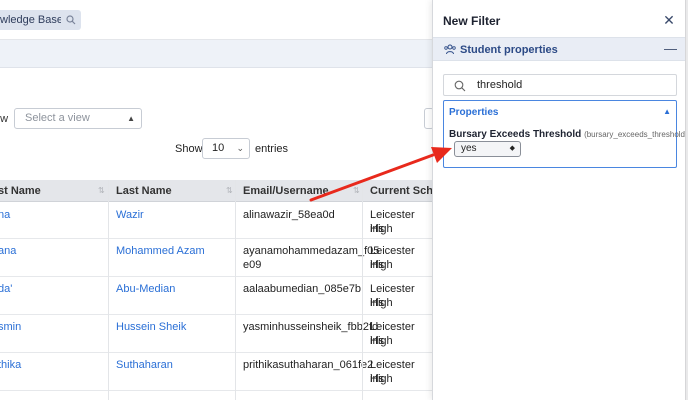 Image resolution: width=688 pixels, height=400 pixels. I want to click on email-cell: ayanamohammedazam_f05, so click(311, 251).